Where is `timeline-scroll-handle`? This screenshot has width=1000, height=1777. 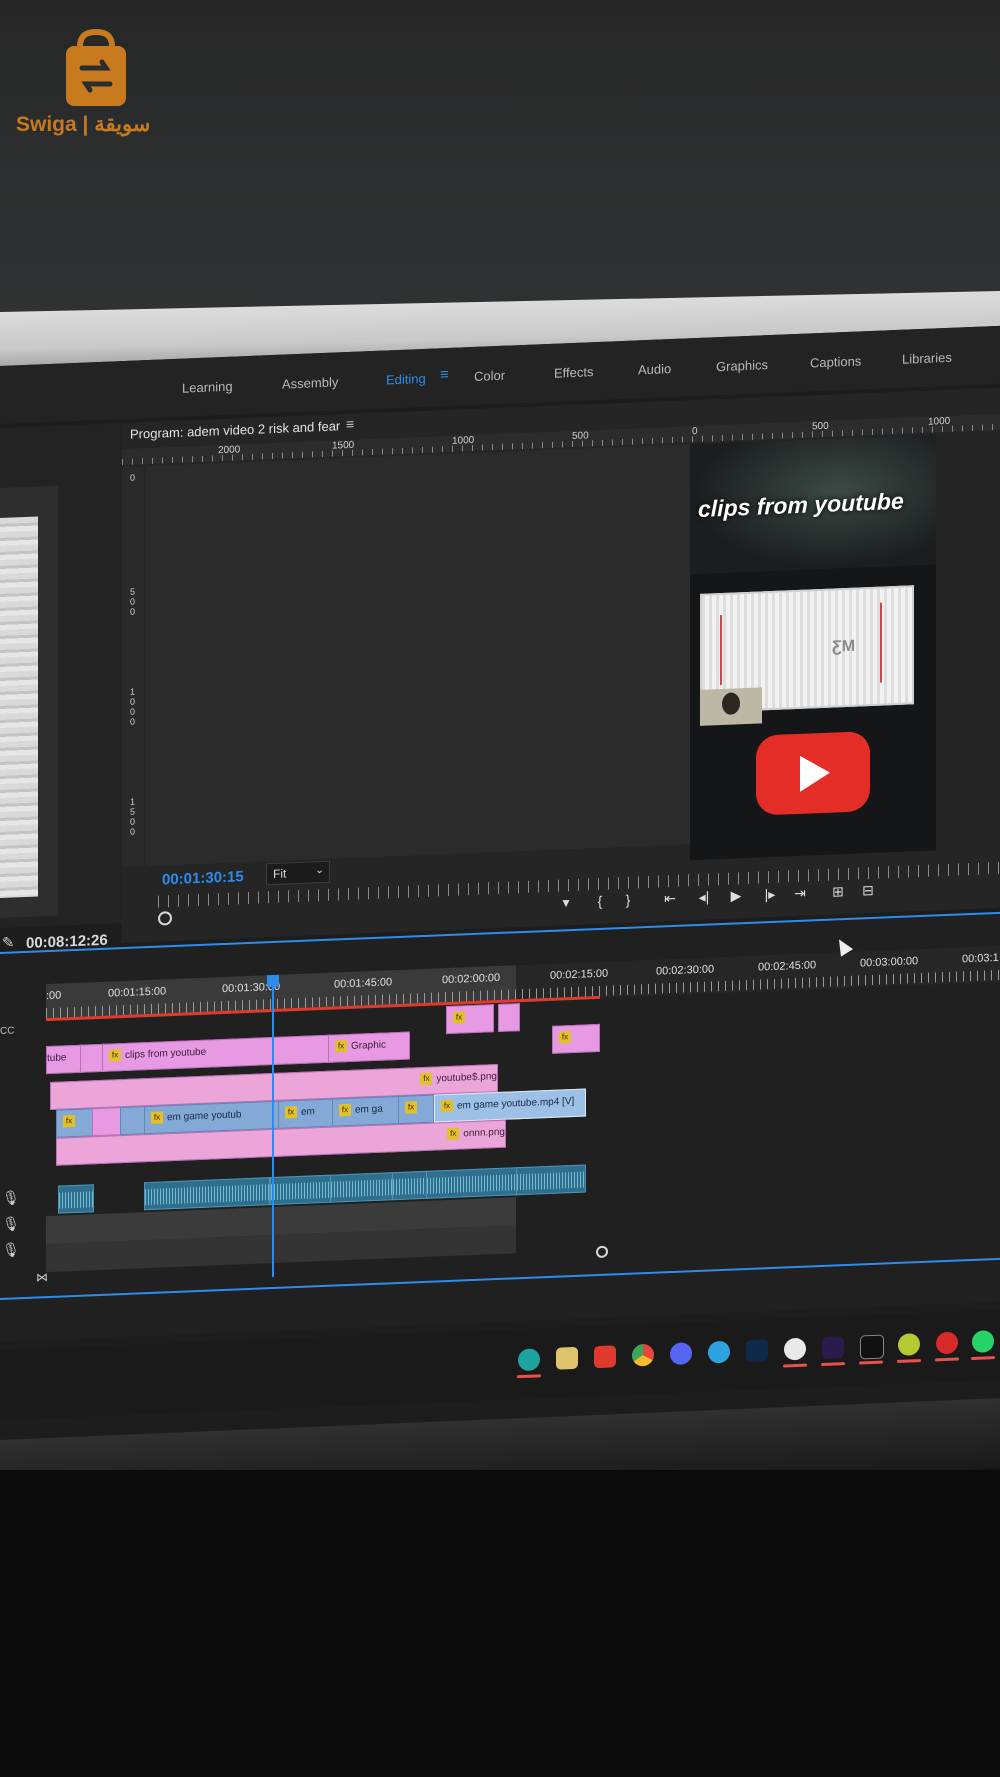 timeline-scroll-handle is located at coordinates (602, 1252).